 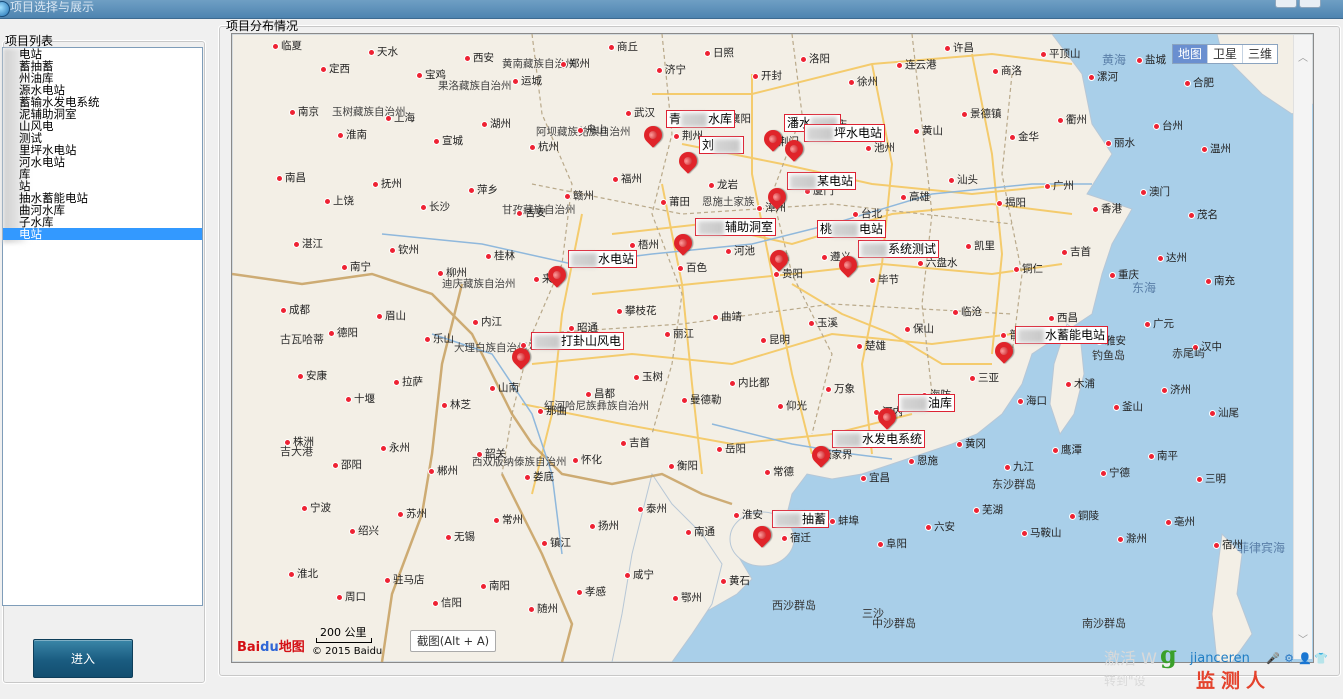 I want to click on city-label-text: 池州, so click(x=884, y=148).